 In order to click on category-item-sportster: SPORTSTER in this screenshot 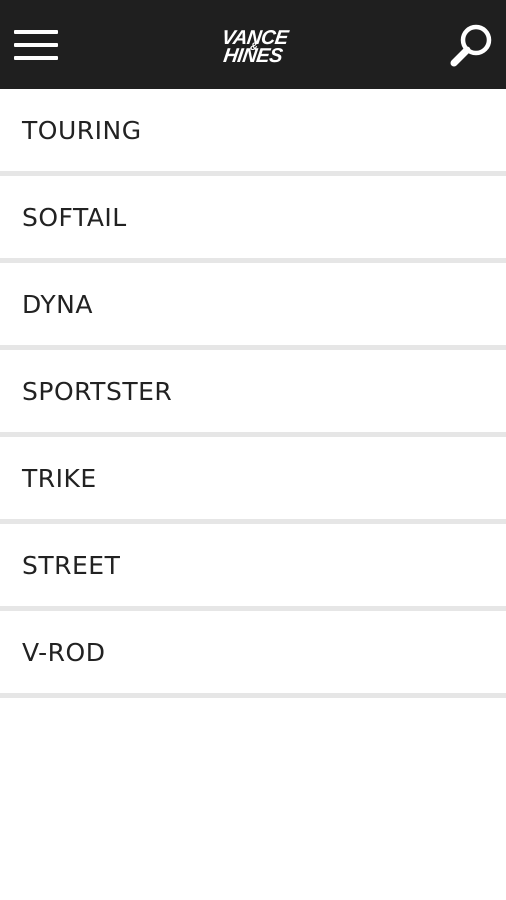, I will do `click(253, 393)`.